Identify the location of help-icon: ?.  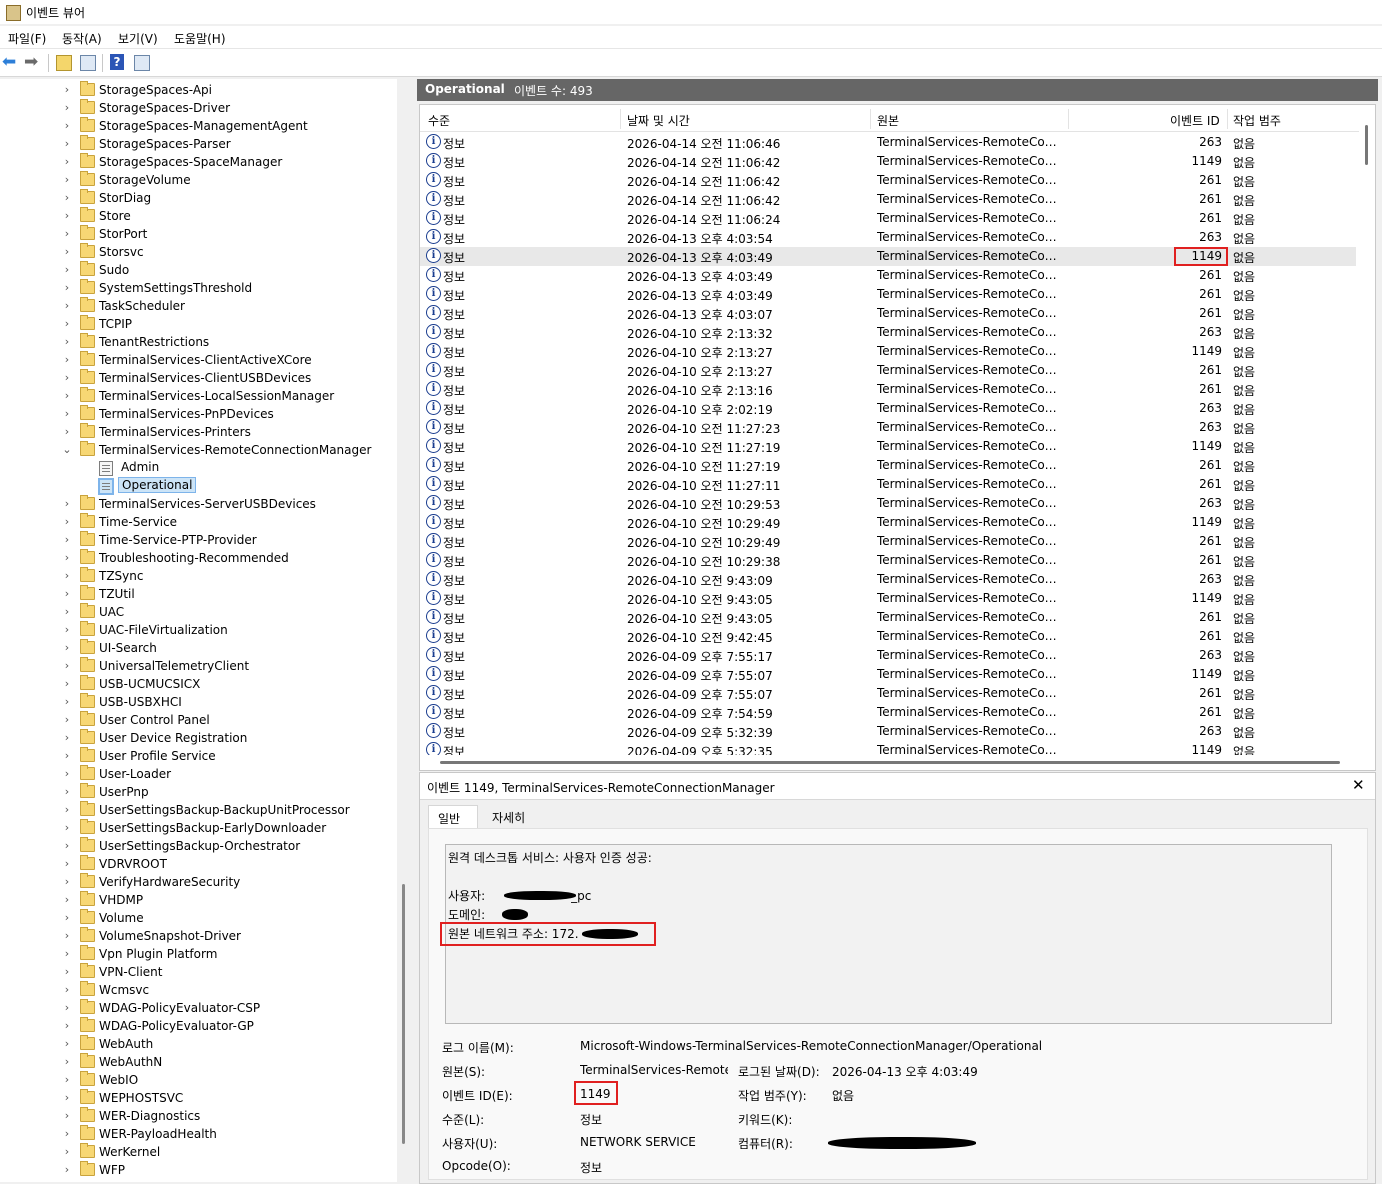
(117, 62).